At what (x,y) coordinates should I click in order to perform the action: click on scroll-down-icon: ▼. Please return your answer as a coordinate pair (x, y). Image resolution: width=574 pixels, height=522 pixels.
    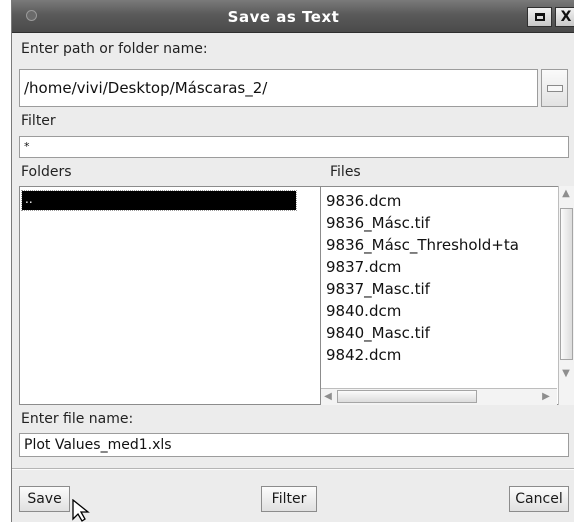
    Looking at the image, I should click on (566, 374).